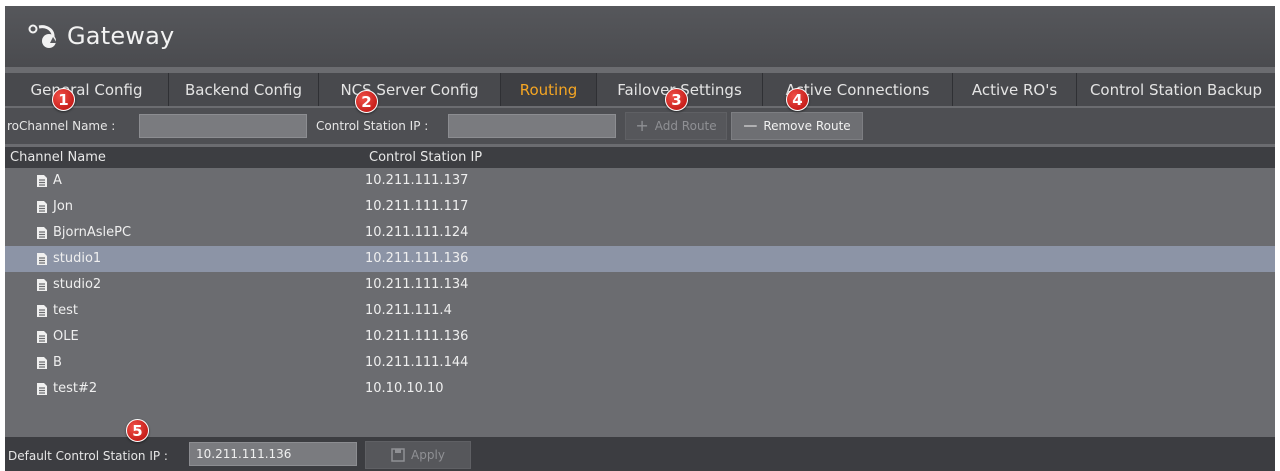  I want to click on callout-badge-1: 1, so click(63, 99).